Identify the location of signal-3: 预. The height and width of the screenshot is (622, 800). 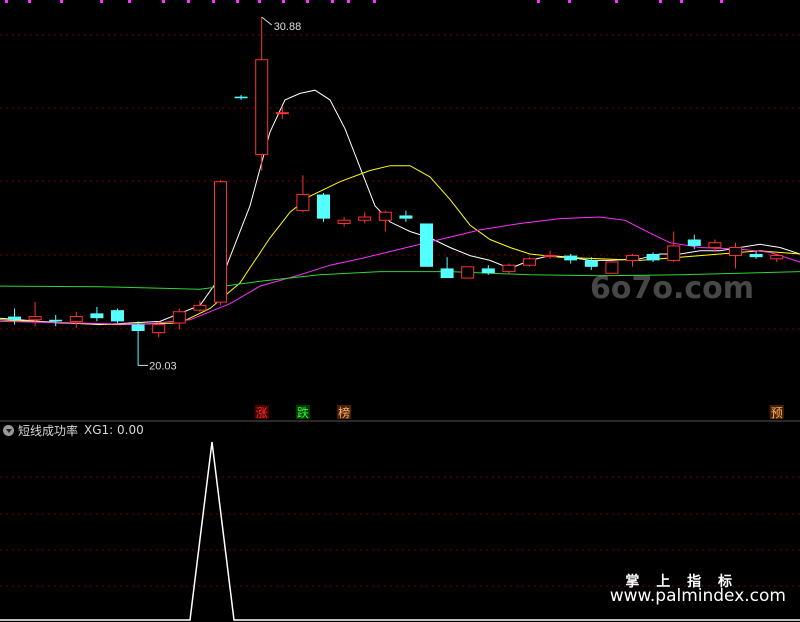
(776, 412).